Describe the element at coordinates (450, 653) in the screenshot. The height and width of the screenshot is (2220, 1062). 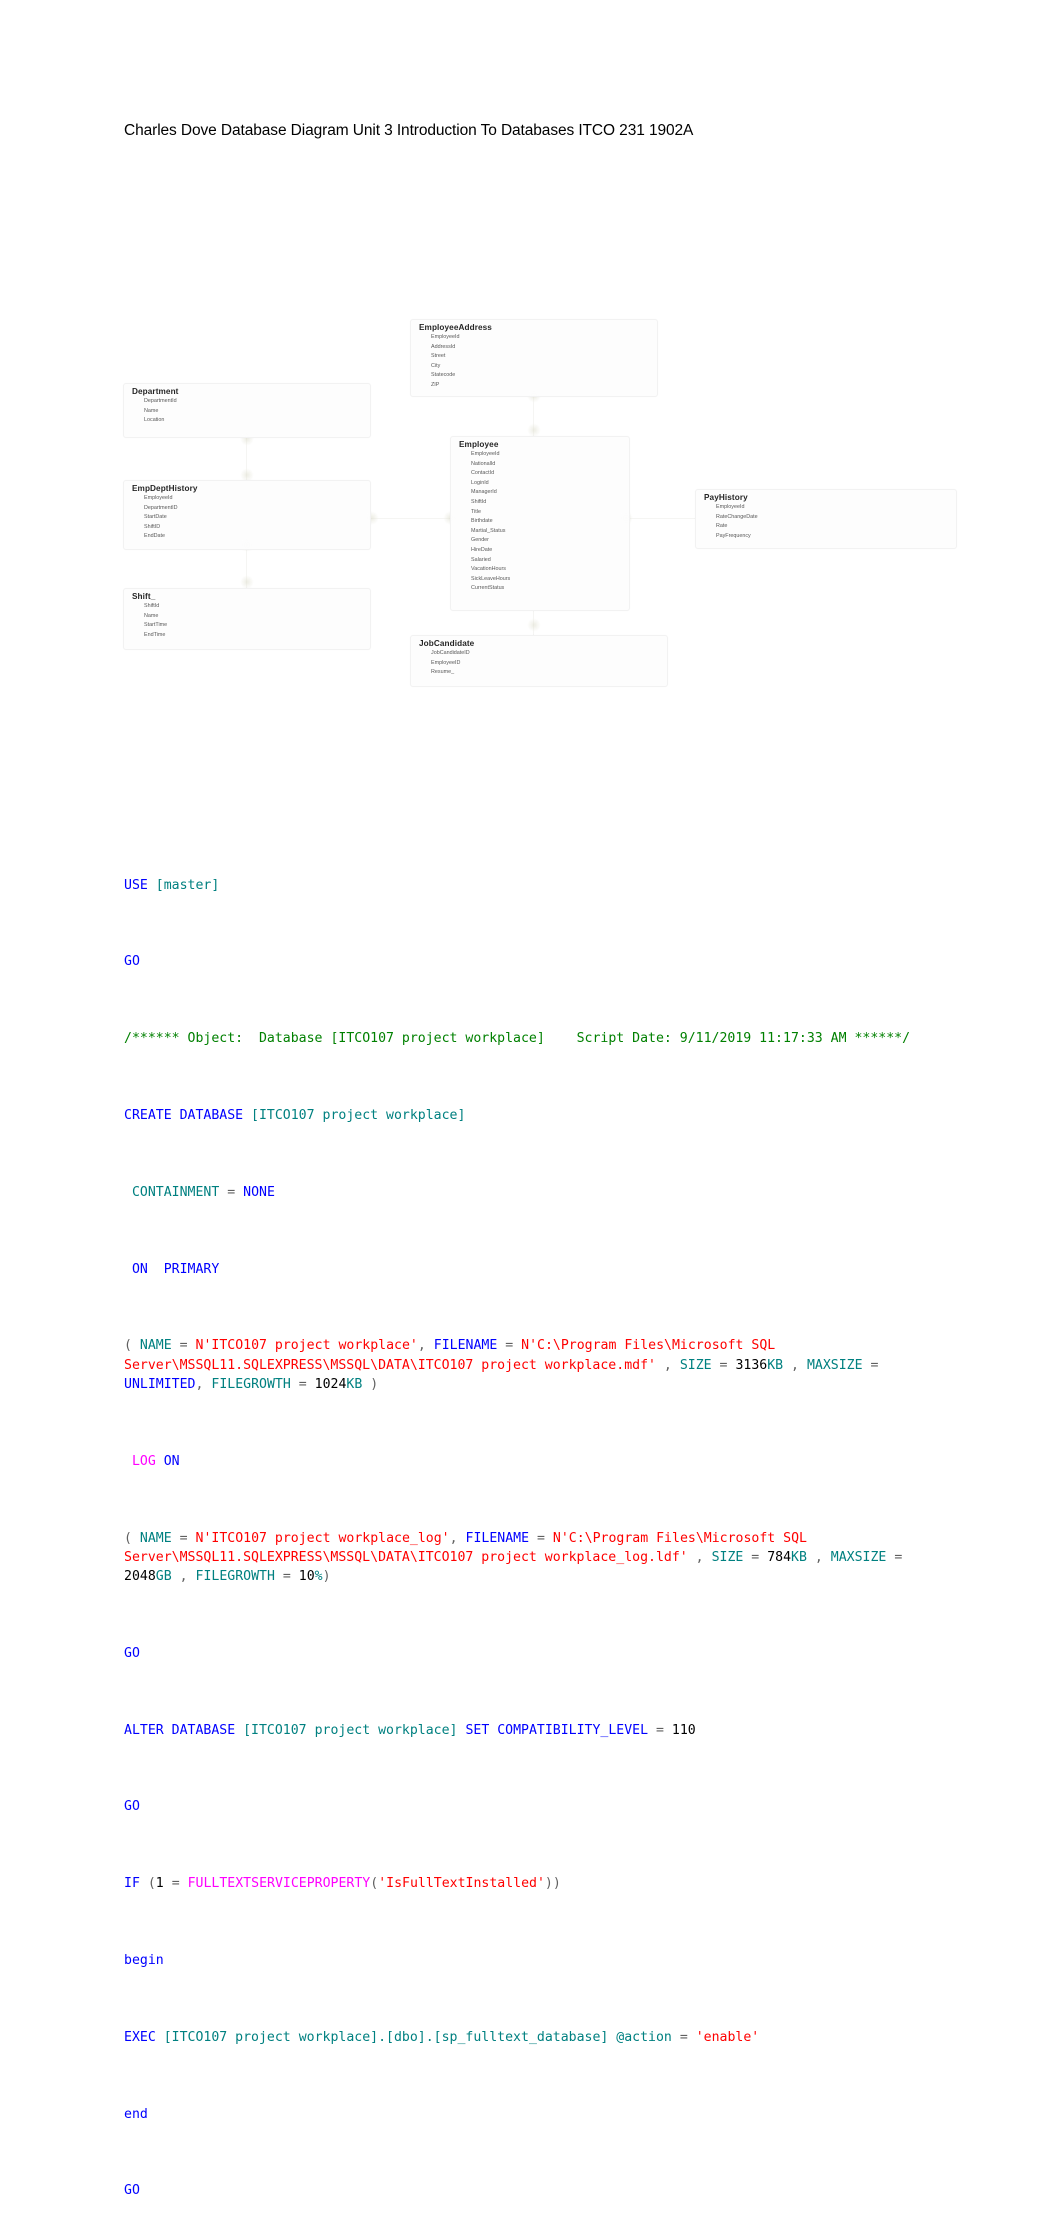
I see `er-field: JobCandidateID` at that location.